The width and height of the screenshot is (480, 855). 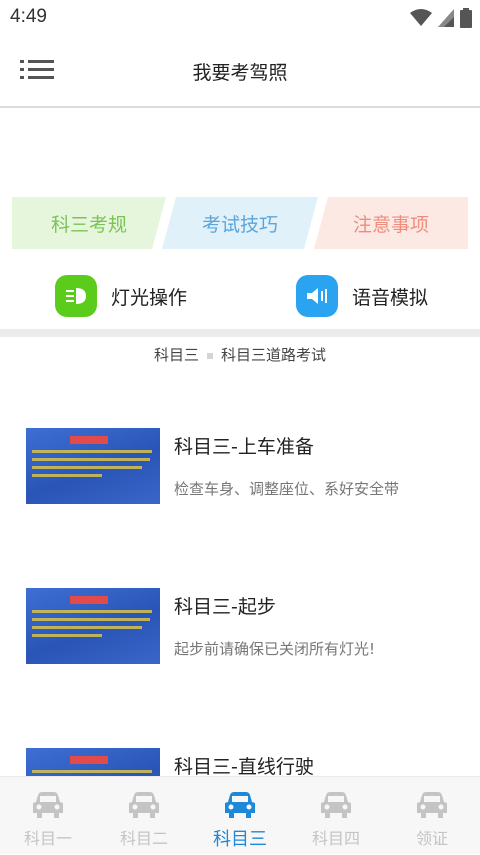 What do you see at coordinates (335, 838) in the screenshot?
I see `nav-label: 科目四` at bounding box center [335, 838].